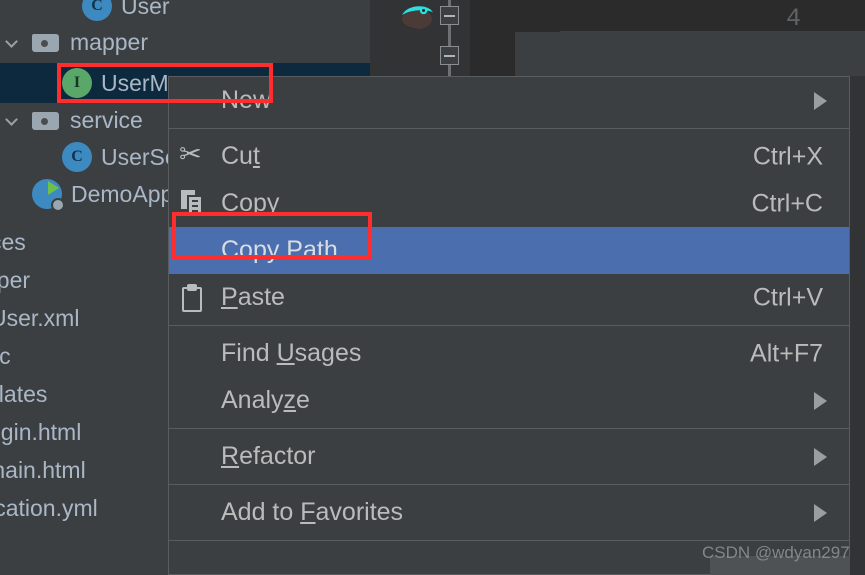  What do you see at coordinates (509, 156) in the screenshot?
I see `menu-item-cut: Cut Ctrl+X` at bounding box center [509, 156].